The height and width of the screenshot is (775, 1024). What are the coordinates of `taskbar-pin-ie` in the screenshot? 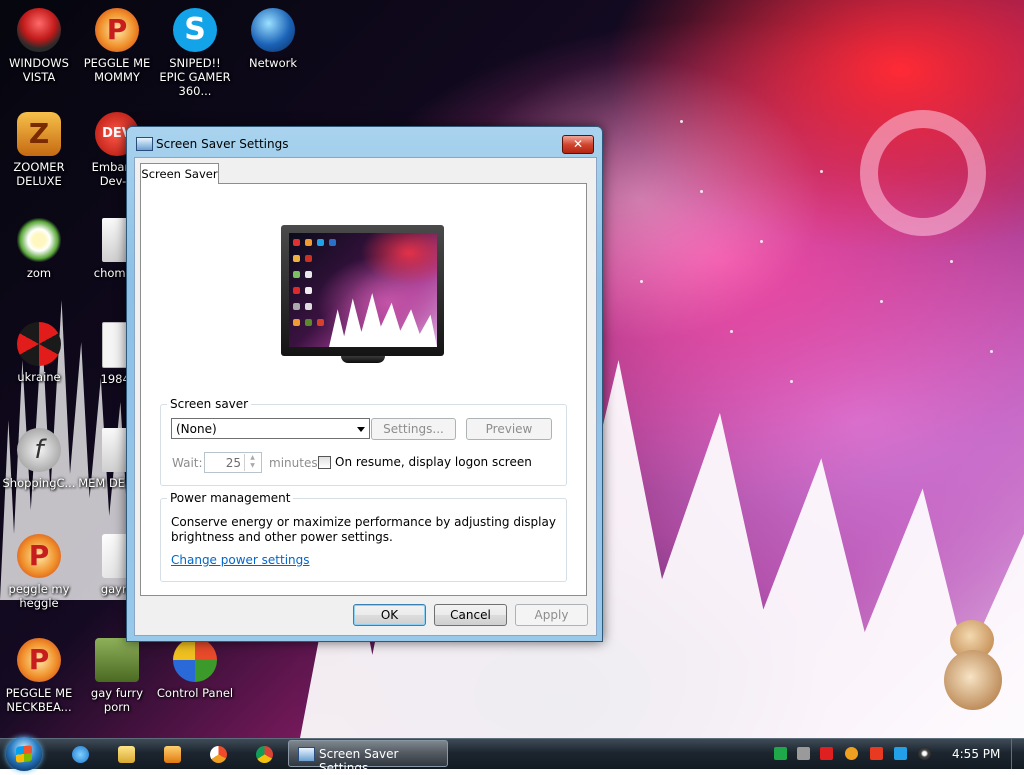 It's located at (80, 754).